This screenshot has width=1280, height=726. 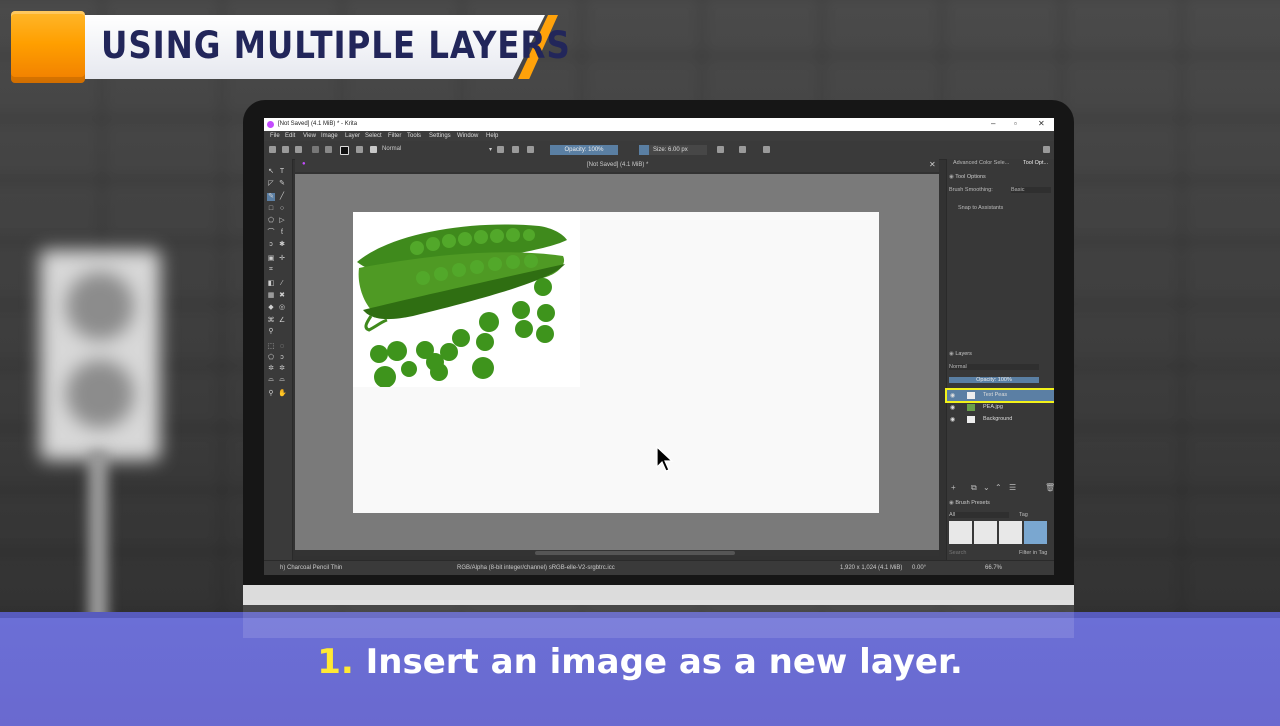 What do you see at coordinates (394, 136) in the screenshot?
I see `menu-filter: Filter` at bounding box center [394, 136].